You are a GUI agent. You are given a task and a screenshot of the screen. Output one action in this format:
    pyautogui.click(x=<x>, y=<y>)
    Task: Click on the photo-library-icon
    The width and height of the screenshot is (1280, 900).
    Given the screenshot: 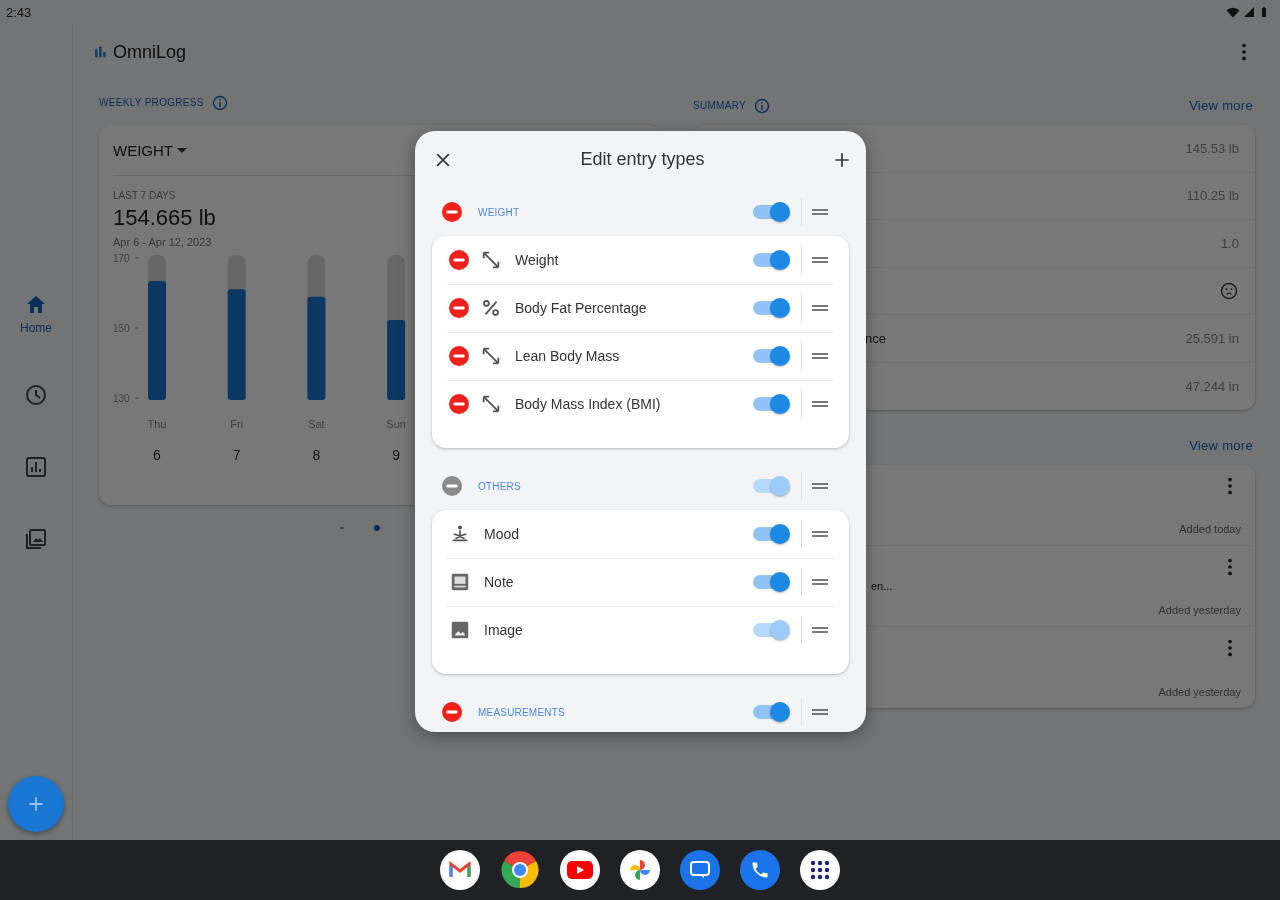 What is the action you would take?
    pyautogui.click(x=36, y=539)
    